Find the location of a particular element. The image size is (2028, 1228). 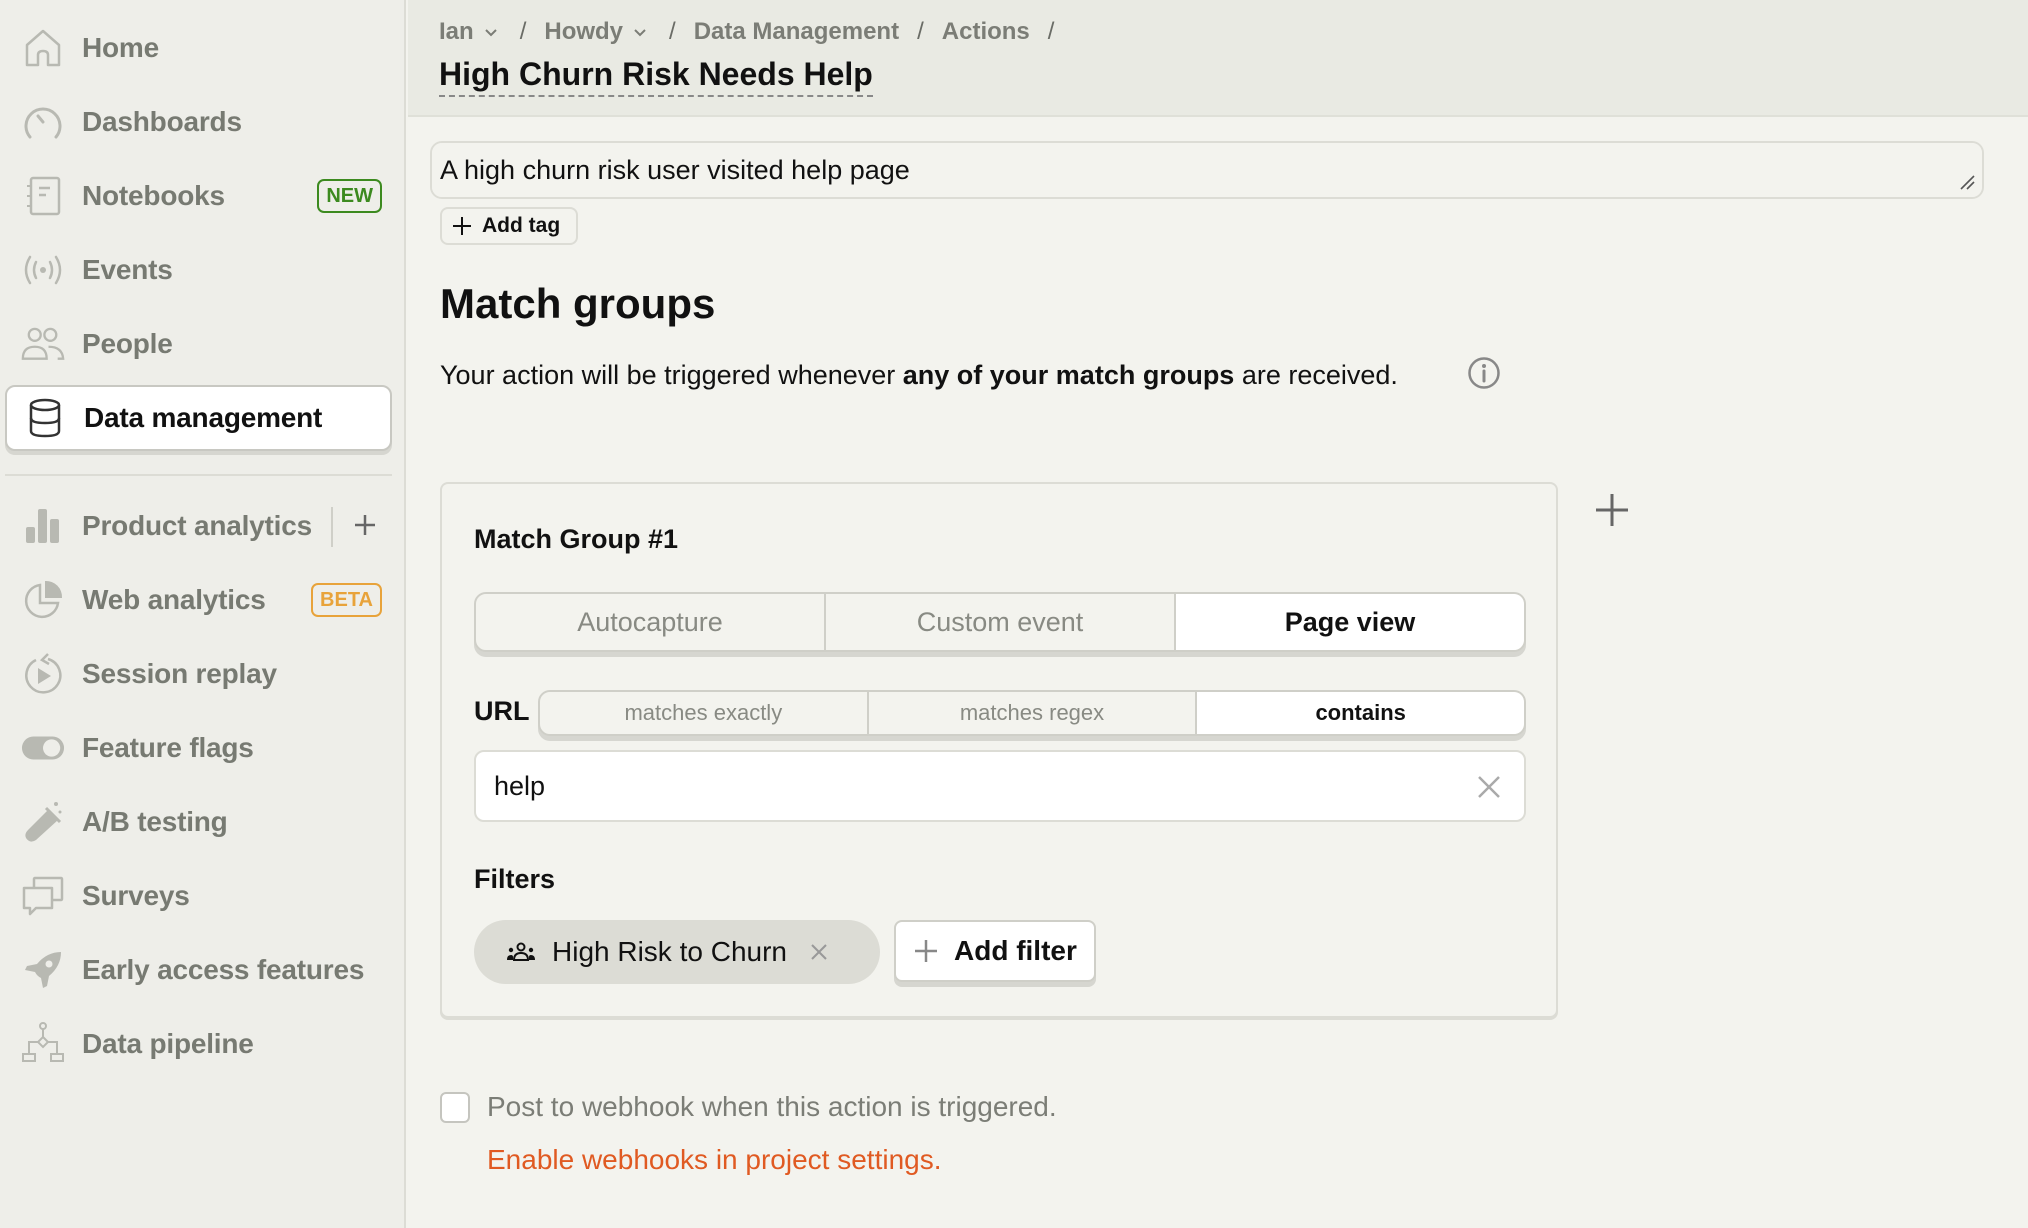

sidebar-divider is located at coordinates (198, 475).